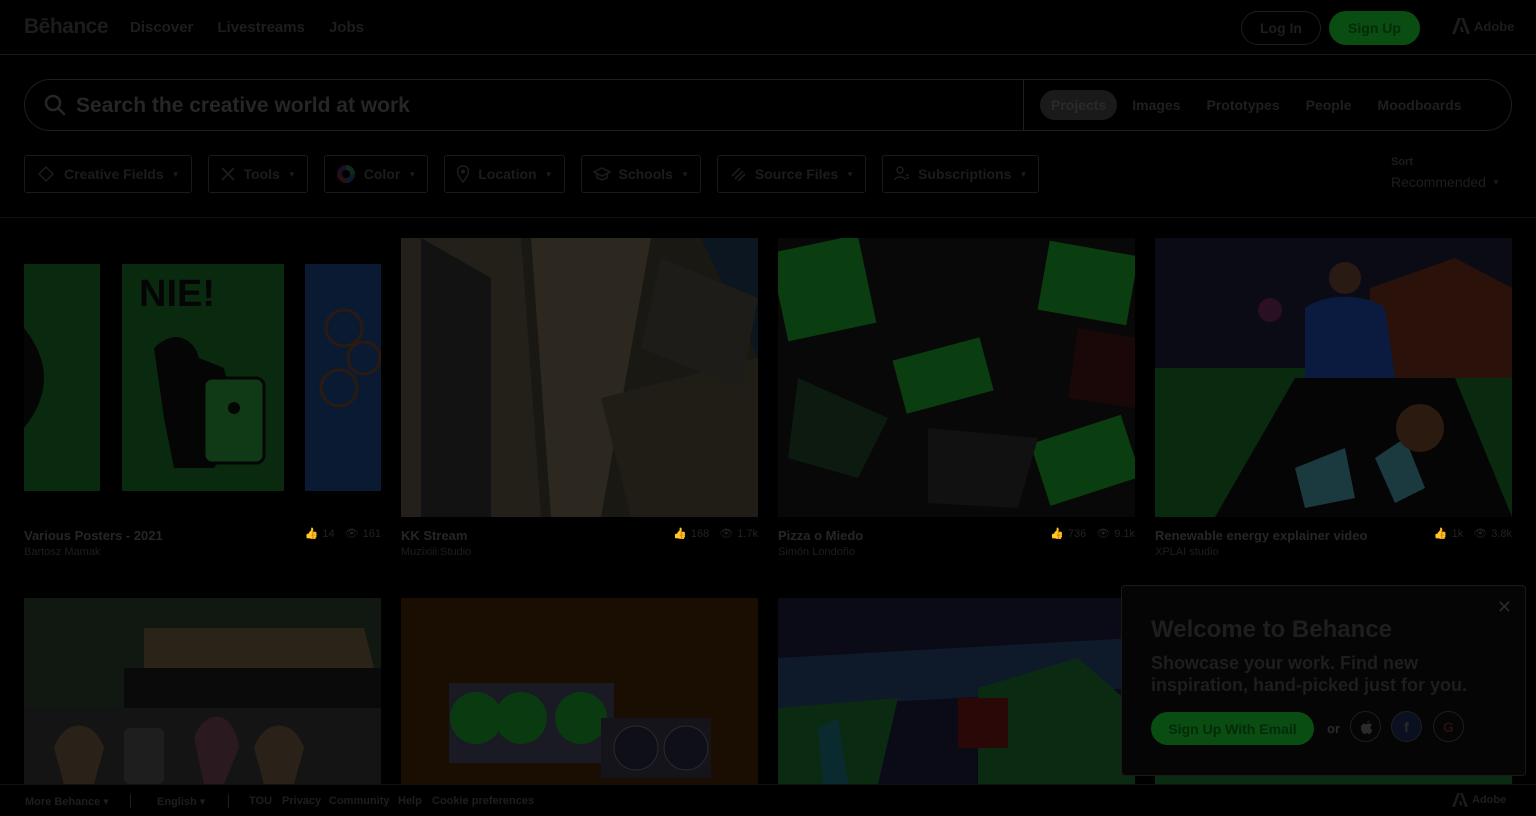 This screenshot has width=1536, height=816. What do you see at coordinates (144, 536) in the screenshot?
I see `project-title: Various Posters - 2021` at bounding box center [144, 536].